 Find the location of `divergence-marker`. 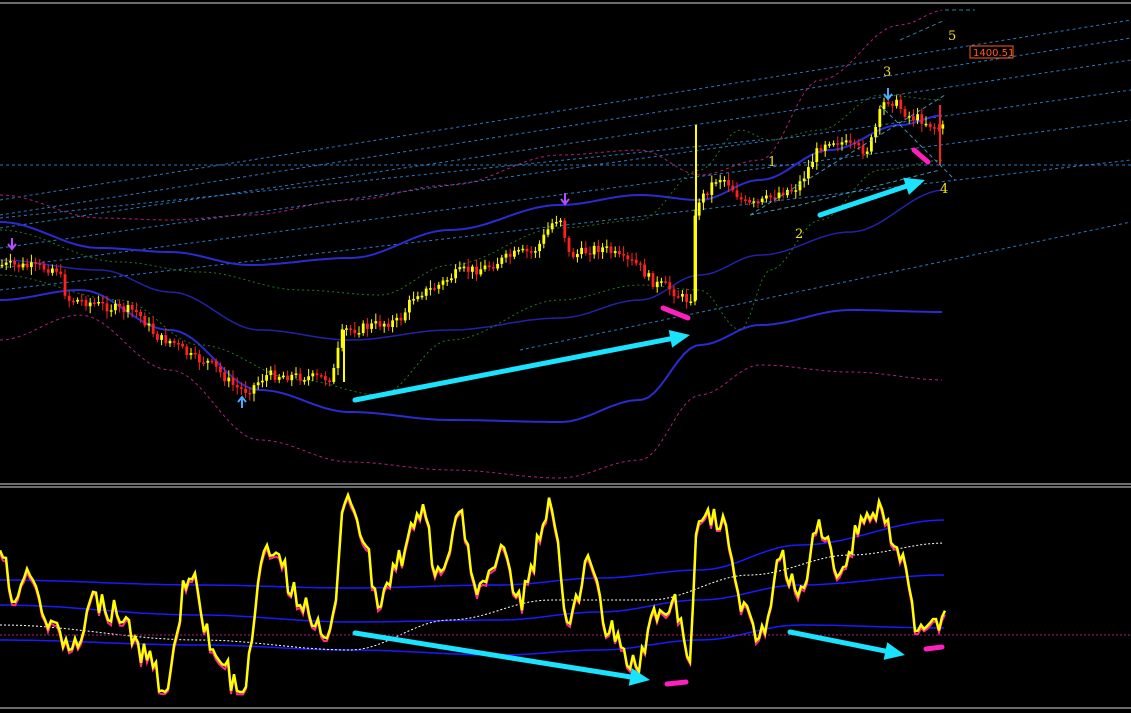

divergence-marker is located at coordinates (675, 313).